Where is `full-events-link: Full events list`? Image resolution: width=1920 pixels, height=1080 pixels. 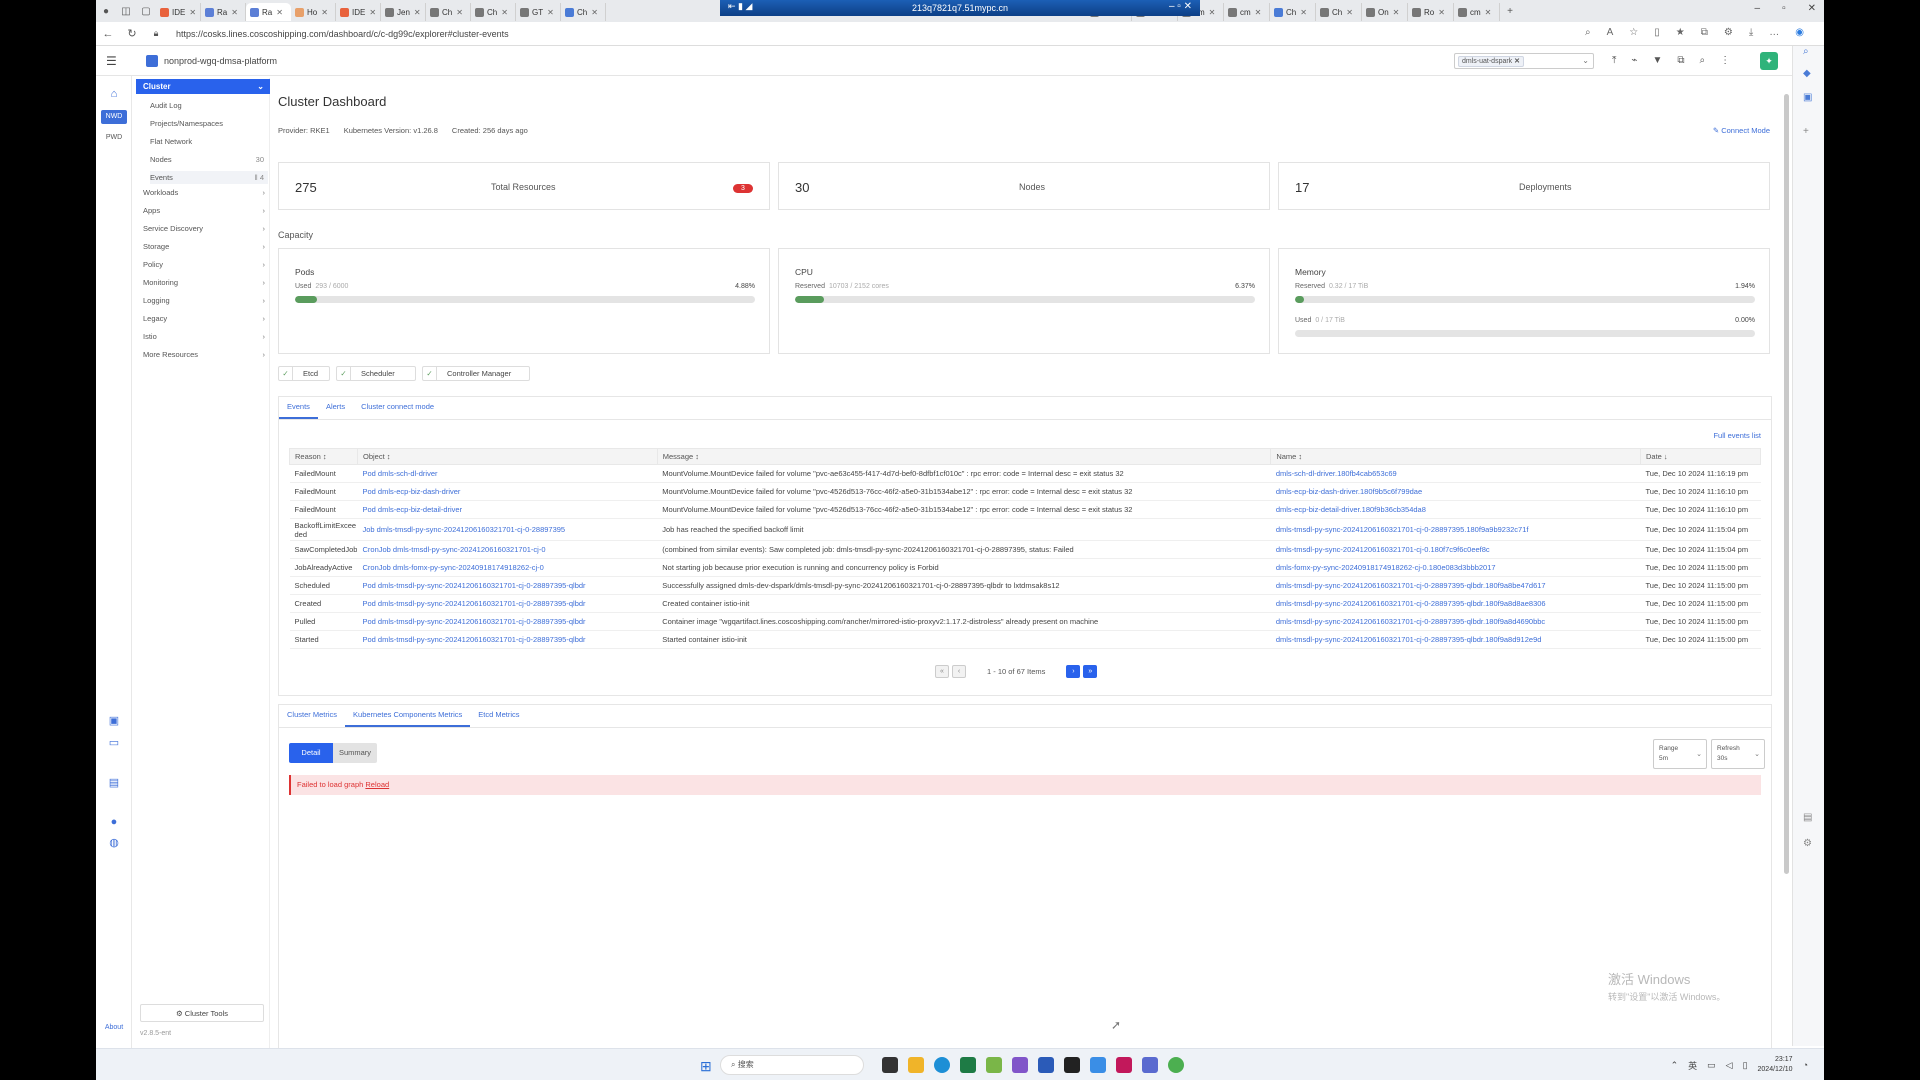
full-events-link: Full events list is located at coordinates (1737, 435).